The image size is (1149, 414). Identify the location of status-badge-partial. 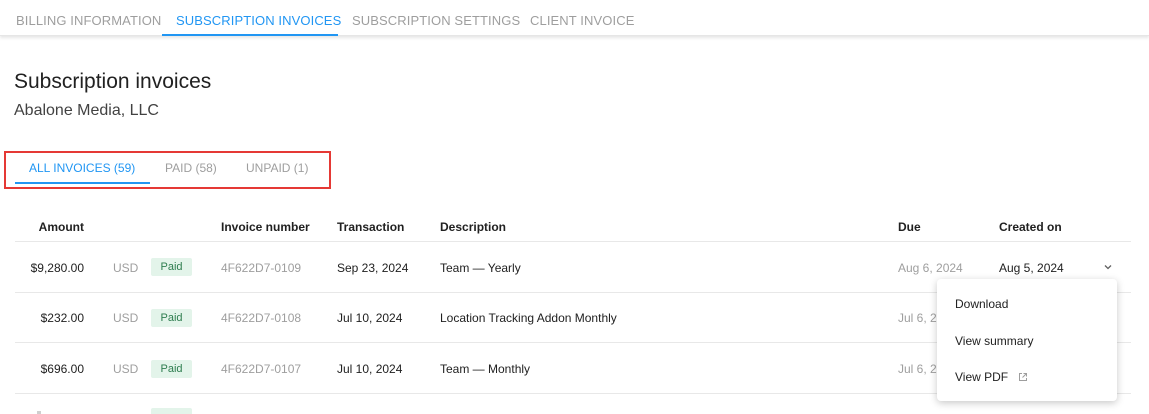
(171, 411).